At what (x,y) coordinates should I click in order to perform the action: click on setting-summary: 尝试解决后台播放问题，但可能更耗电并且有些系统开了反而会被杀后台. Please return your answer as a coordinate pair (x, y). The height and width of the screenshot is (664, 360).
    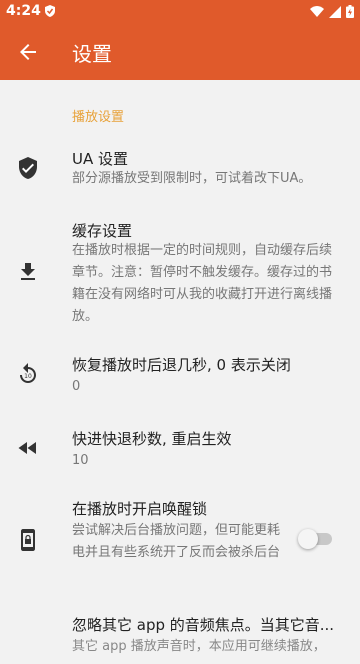
    Looking at the image, I should click on (176, 541).